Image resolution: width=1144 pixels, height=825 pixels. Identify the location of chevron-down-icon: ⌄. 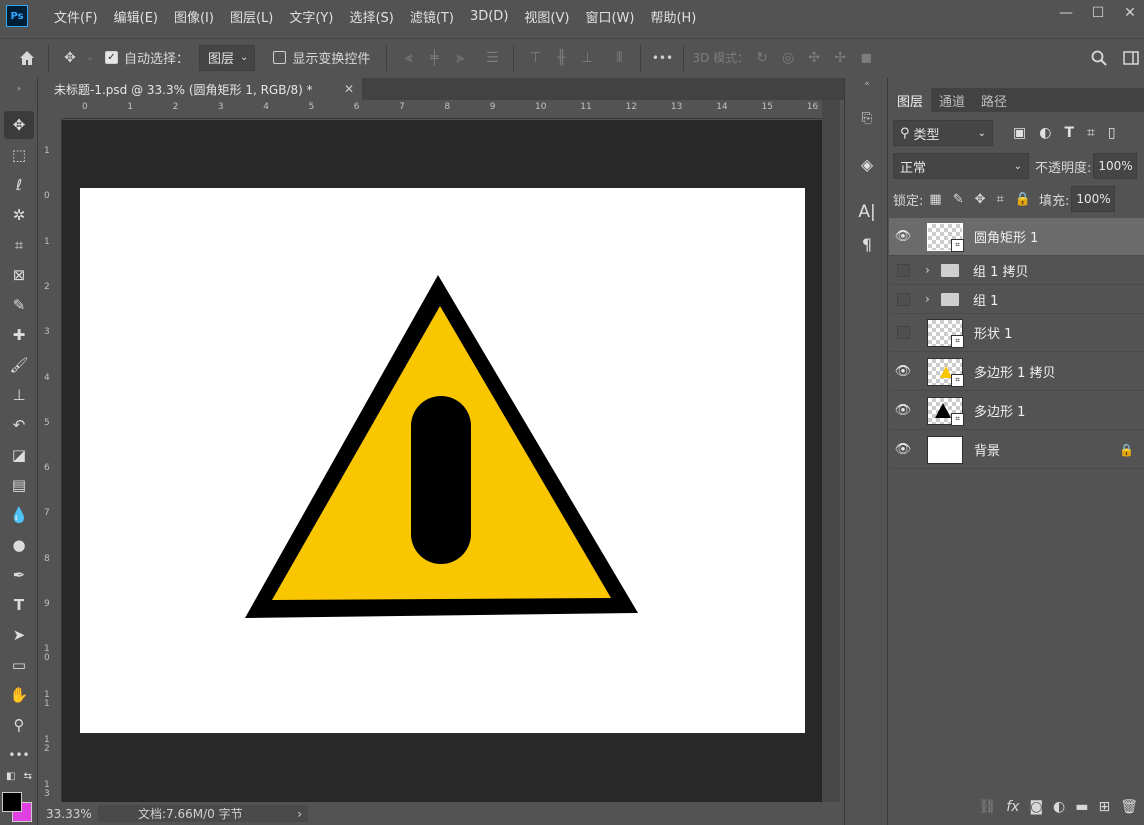
(90, 58).